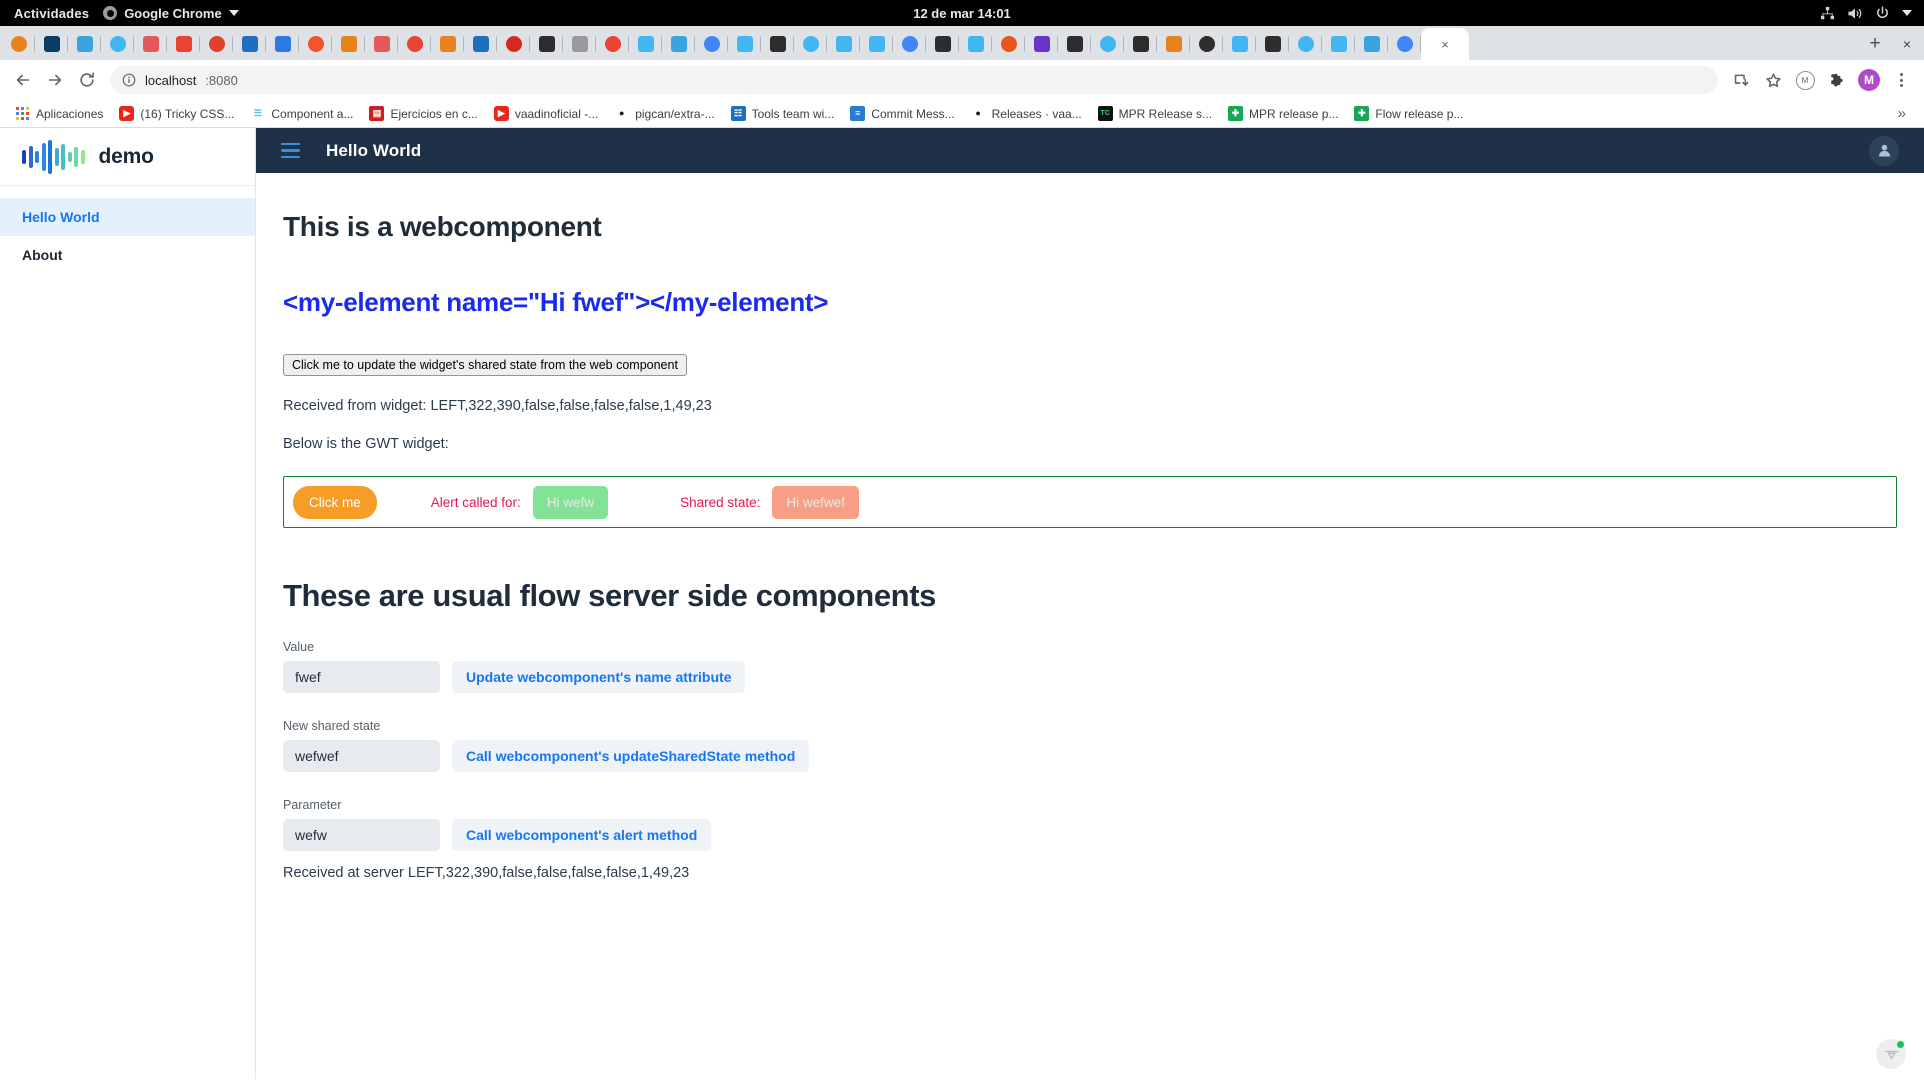  I want to click on browser-tab-active: ×, so click(1445, 44).